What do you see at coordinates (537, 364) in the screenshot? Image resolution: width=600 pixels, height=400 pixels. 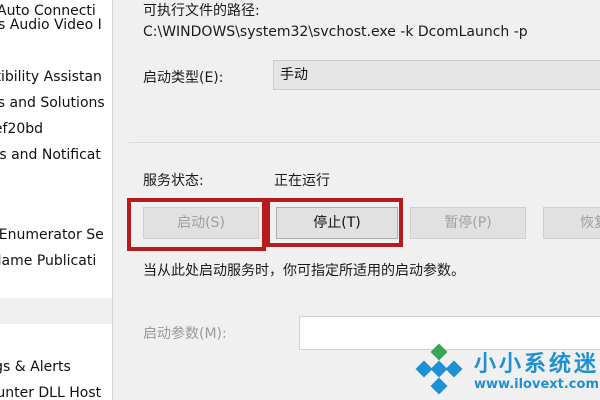 I see `watermark-title: 小小系统迷` at bounding box center [537, 364].